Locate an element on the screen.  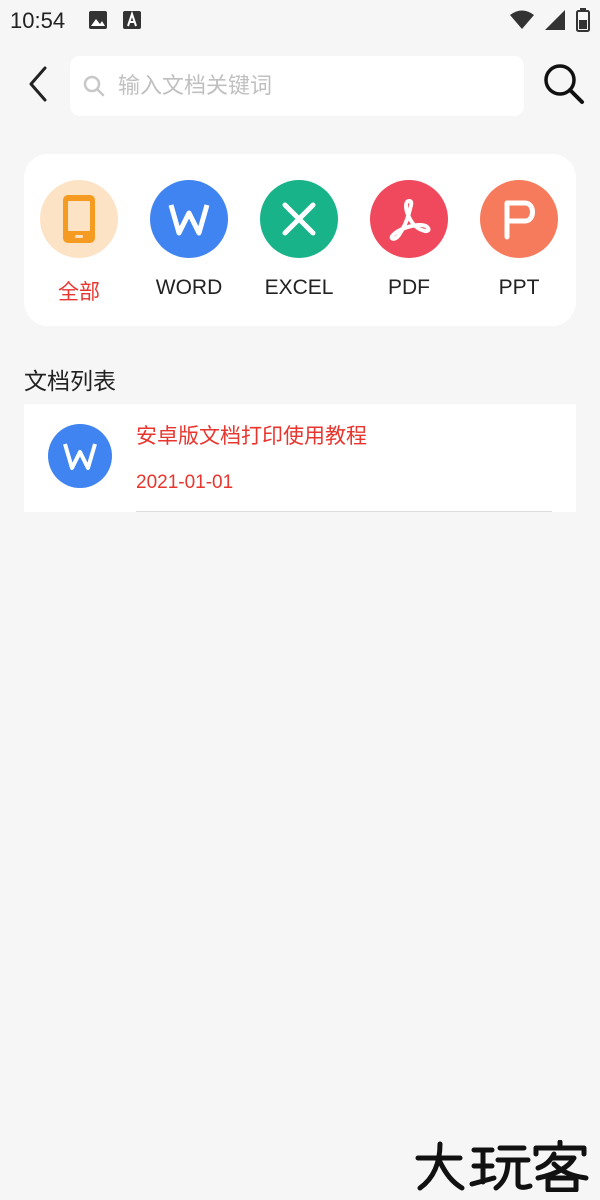
battery-icon is located at coordinates (583, 22).